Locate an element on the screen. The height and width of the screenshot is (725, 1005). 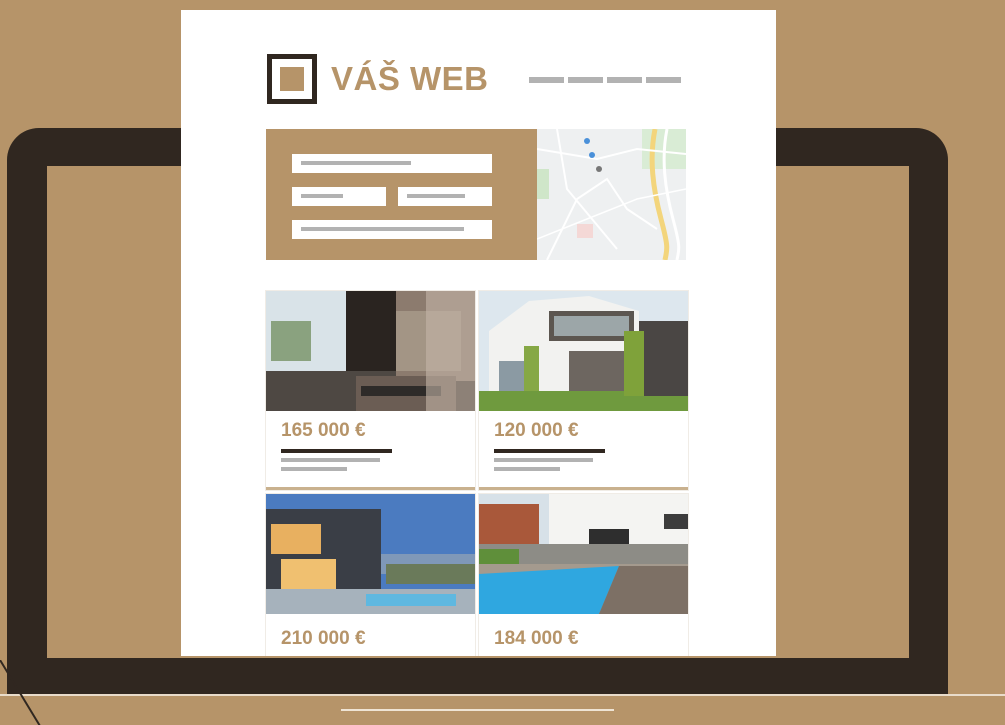
listing-card: 184 000 € is located at coordinates (583, 575).